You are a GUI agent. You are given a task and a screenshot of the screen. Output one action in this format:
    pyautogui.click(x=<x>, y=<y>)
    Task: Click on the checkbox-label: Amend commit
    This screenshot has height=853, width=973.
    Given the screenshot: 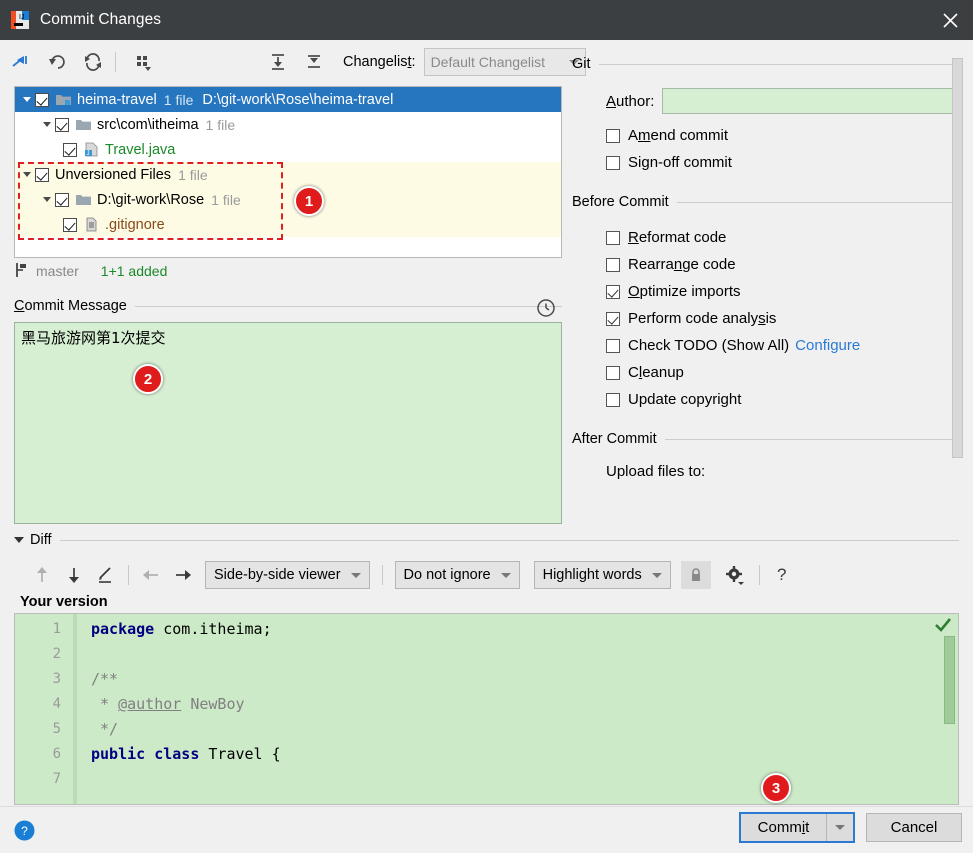 What is the action you would take?
    pyautogui.click(x=678, y=135)
    